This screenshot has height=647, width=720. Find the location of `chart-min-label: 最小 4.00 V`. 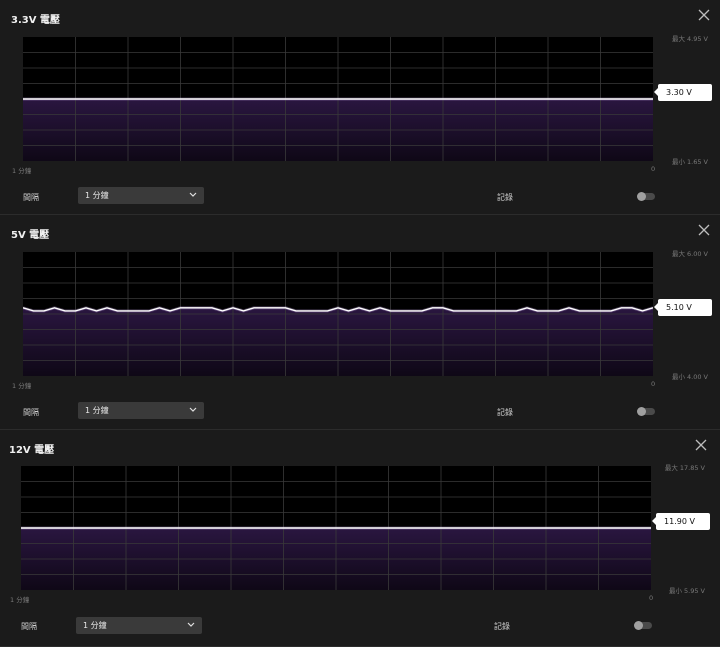

chart-min-label: 最小 4.00 V is located at coordinates (689, 377).